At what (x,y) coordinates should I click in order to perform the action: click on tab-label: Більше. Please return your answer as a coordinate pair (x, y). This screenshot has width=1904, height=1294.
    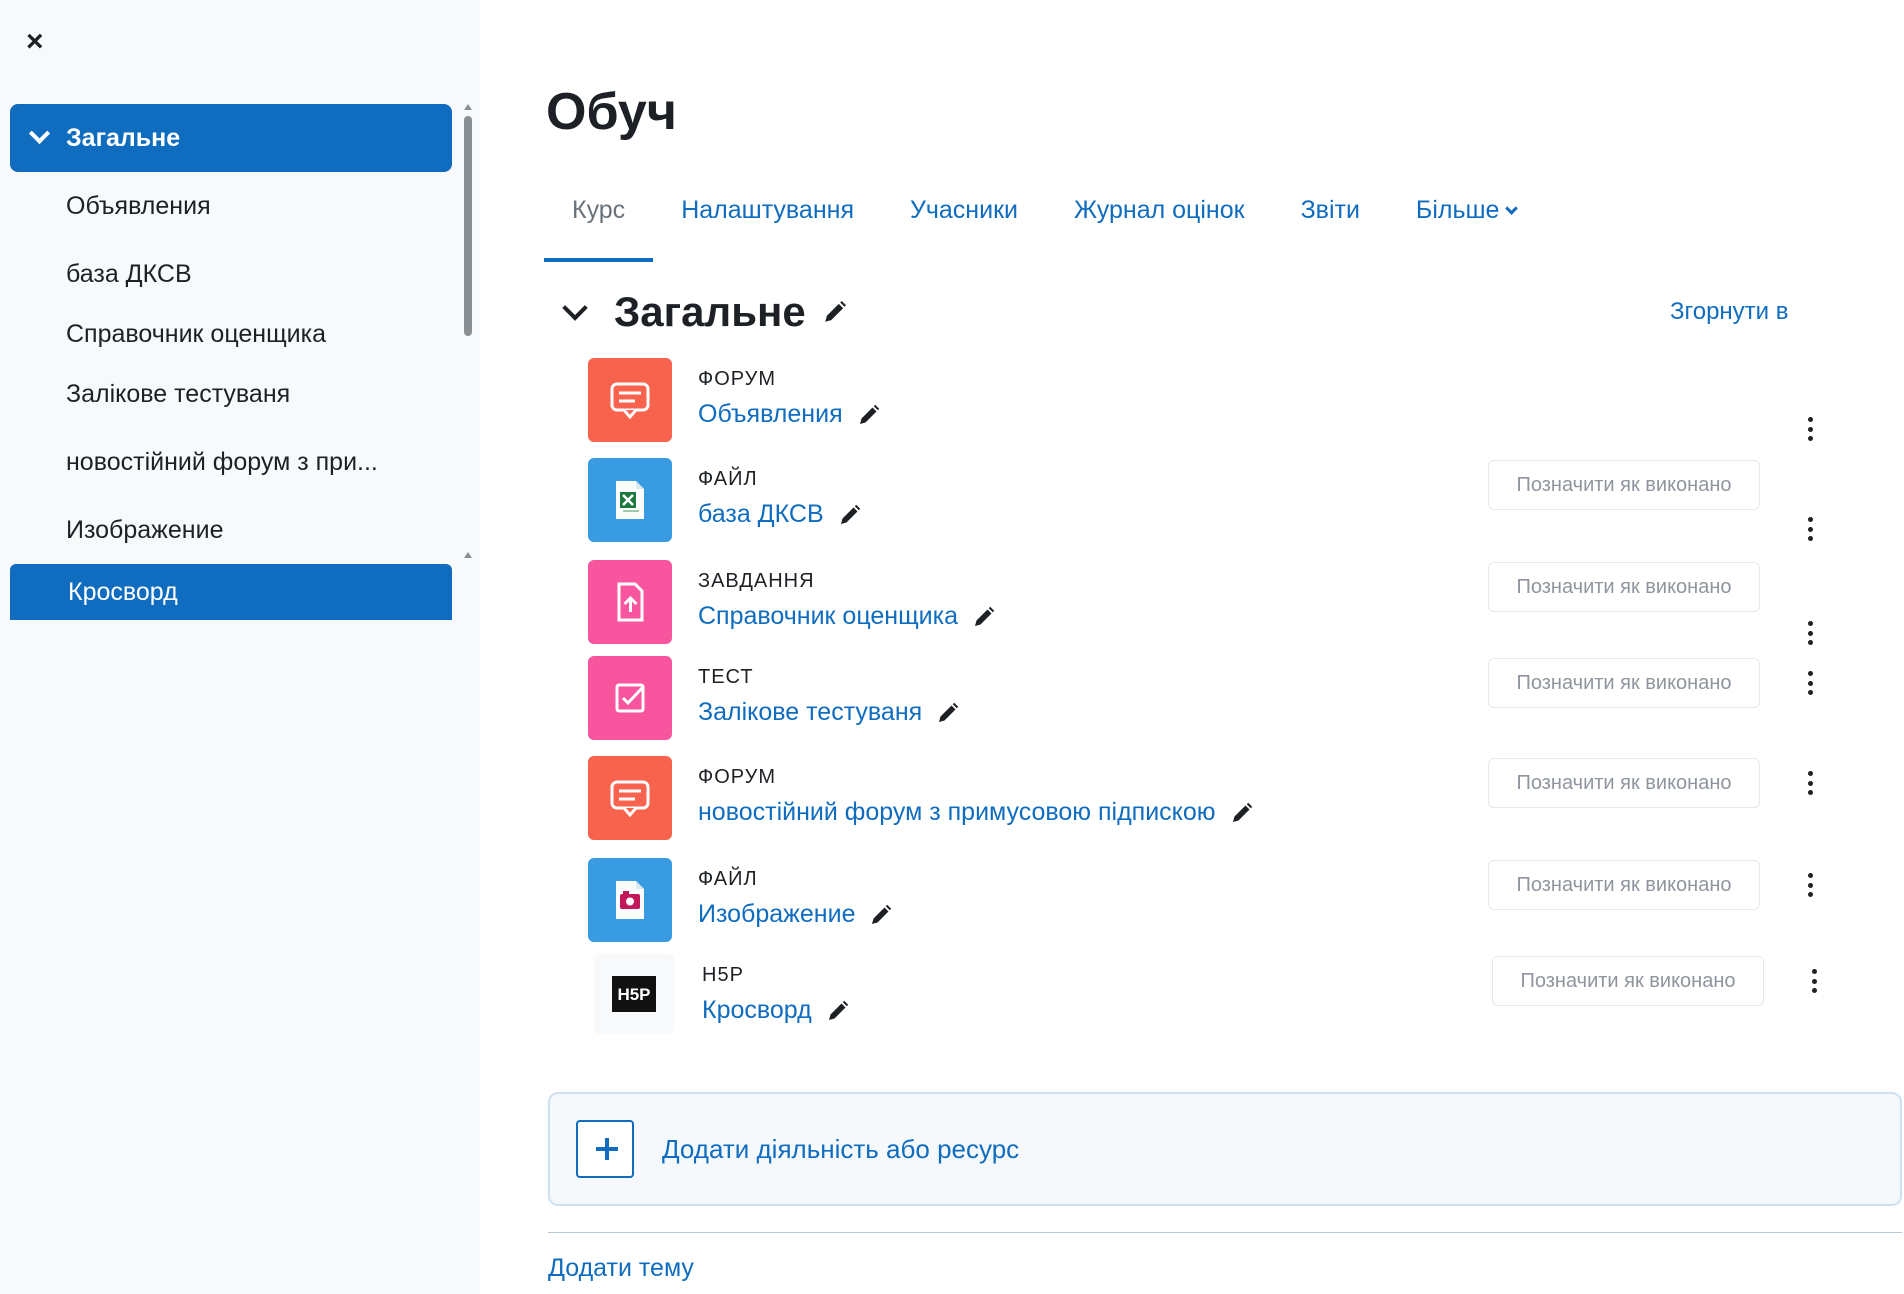
    Looking at the image, I should click on (1457, 210).